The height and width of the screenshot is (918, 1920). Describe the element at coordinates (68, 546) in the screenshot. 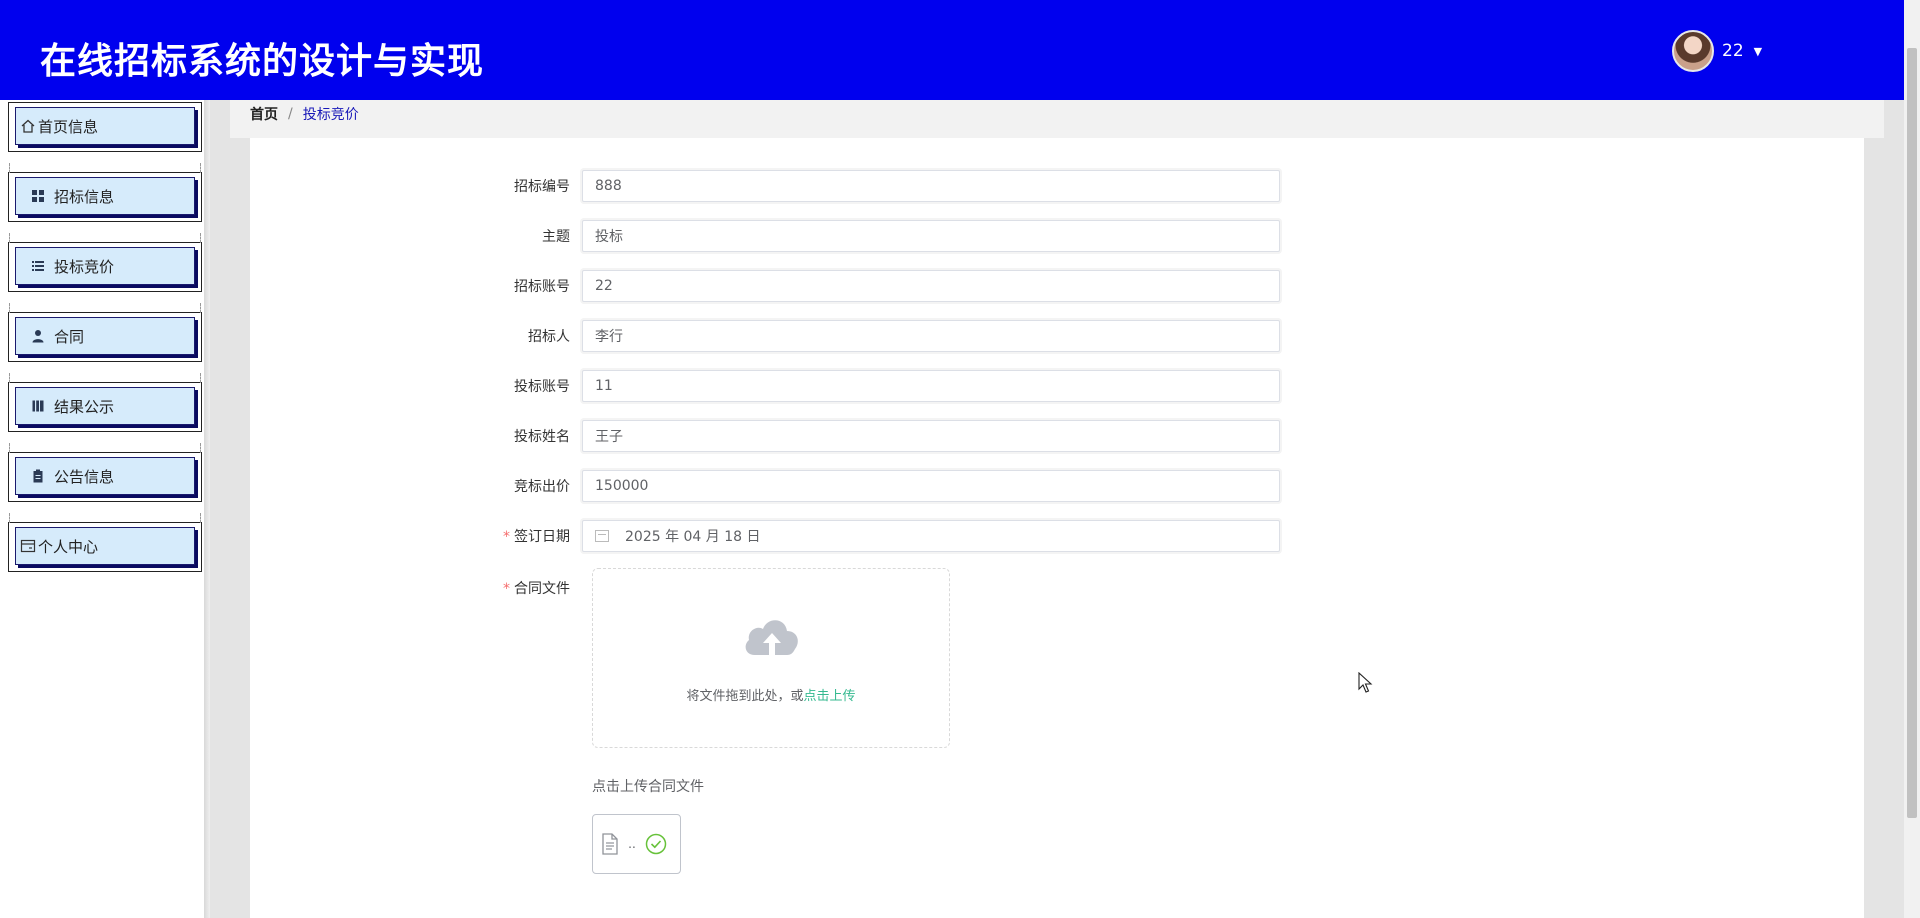

I see `sidebar-item-label: 个人中心` at that location.